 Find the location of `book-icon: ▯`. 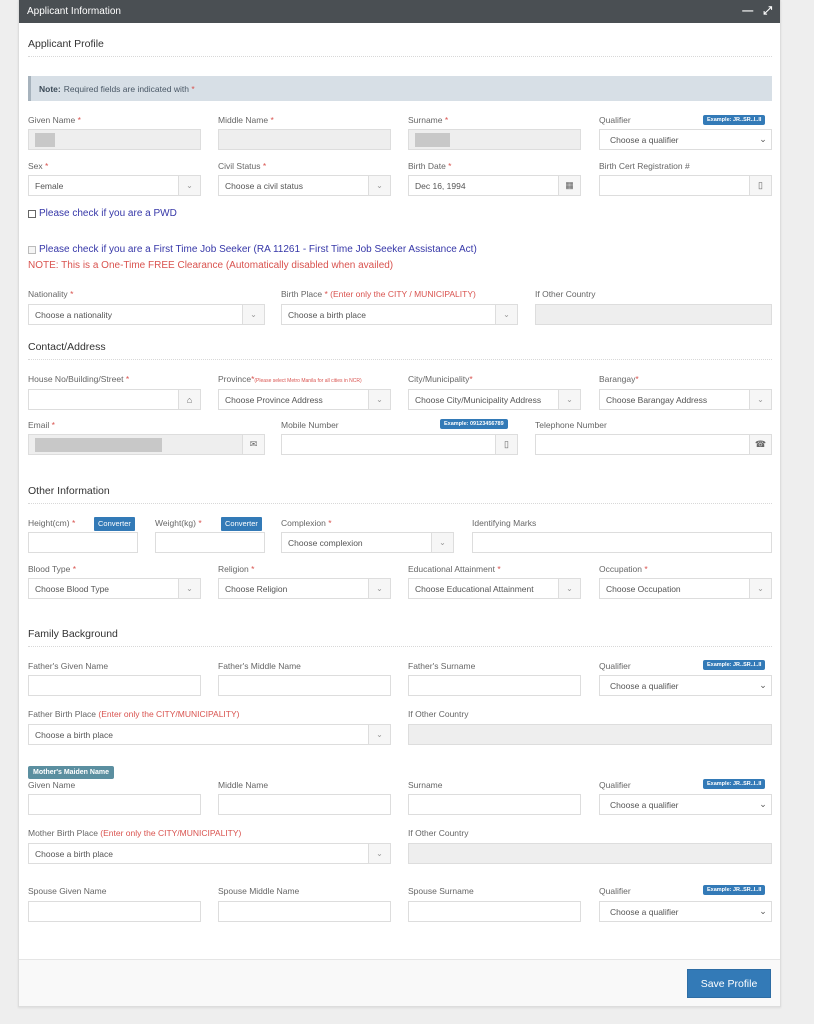

book-icon: ▯ is located at coordinates (760, 185).